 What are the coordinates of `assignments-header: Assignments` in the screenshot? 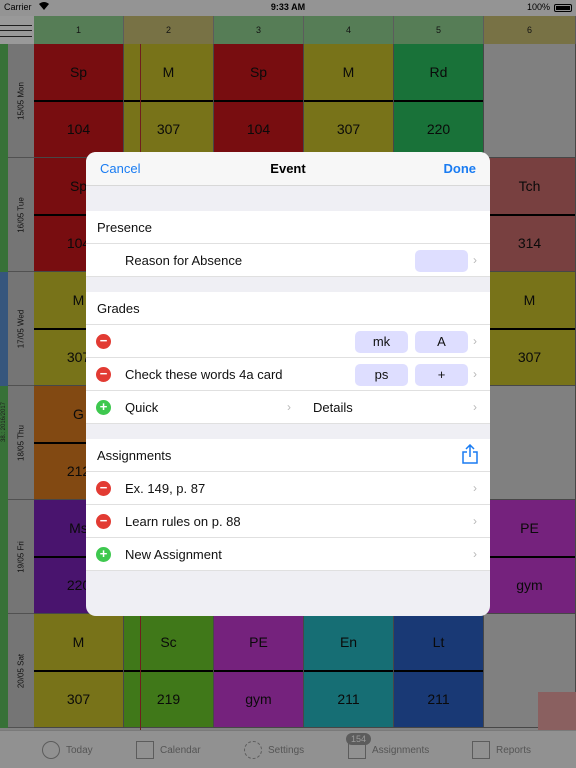 It's located at (288, 455).